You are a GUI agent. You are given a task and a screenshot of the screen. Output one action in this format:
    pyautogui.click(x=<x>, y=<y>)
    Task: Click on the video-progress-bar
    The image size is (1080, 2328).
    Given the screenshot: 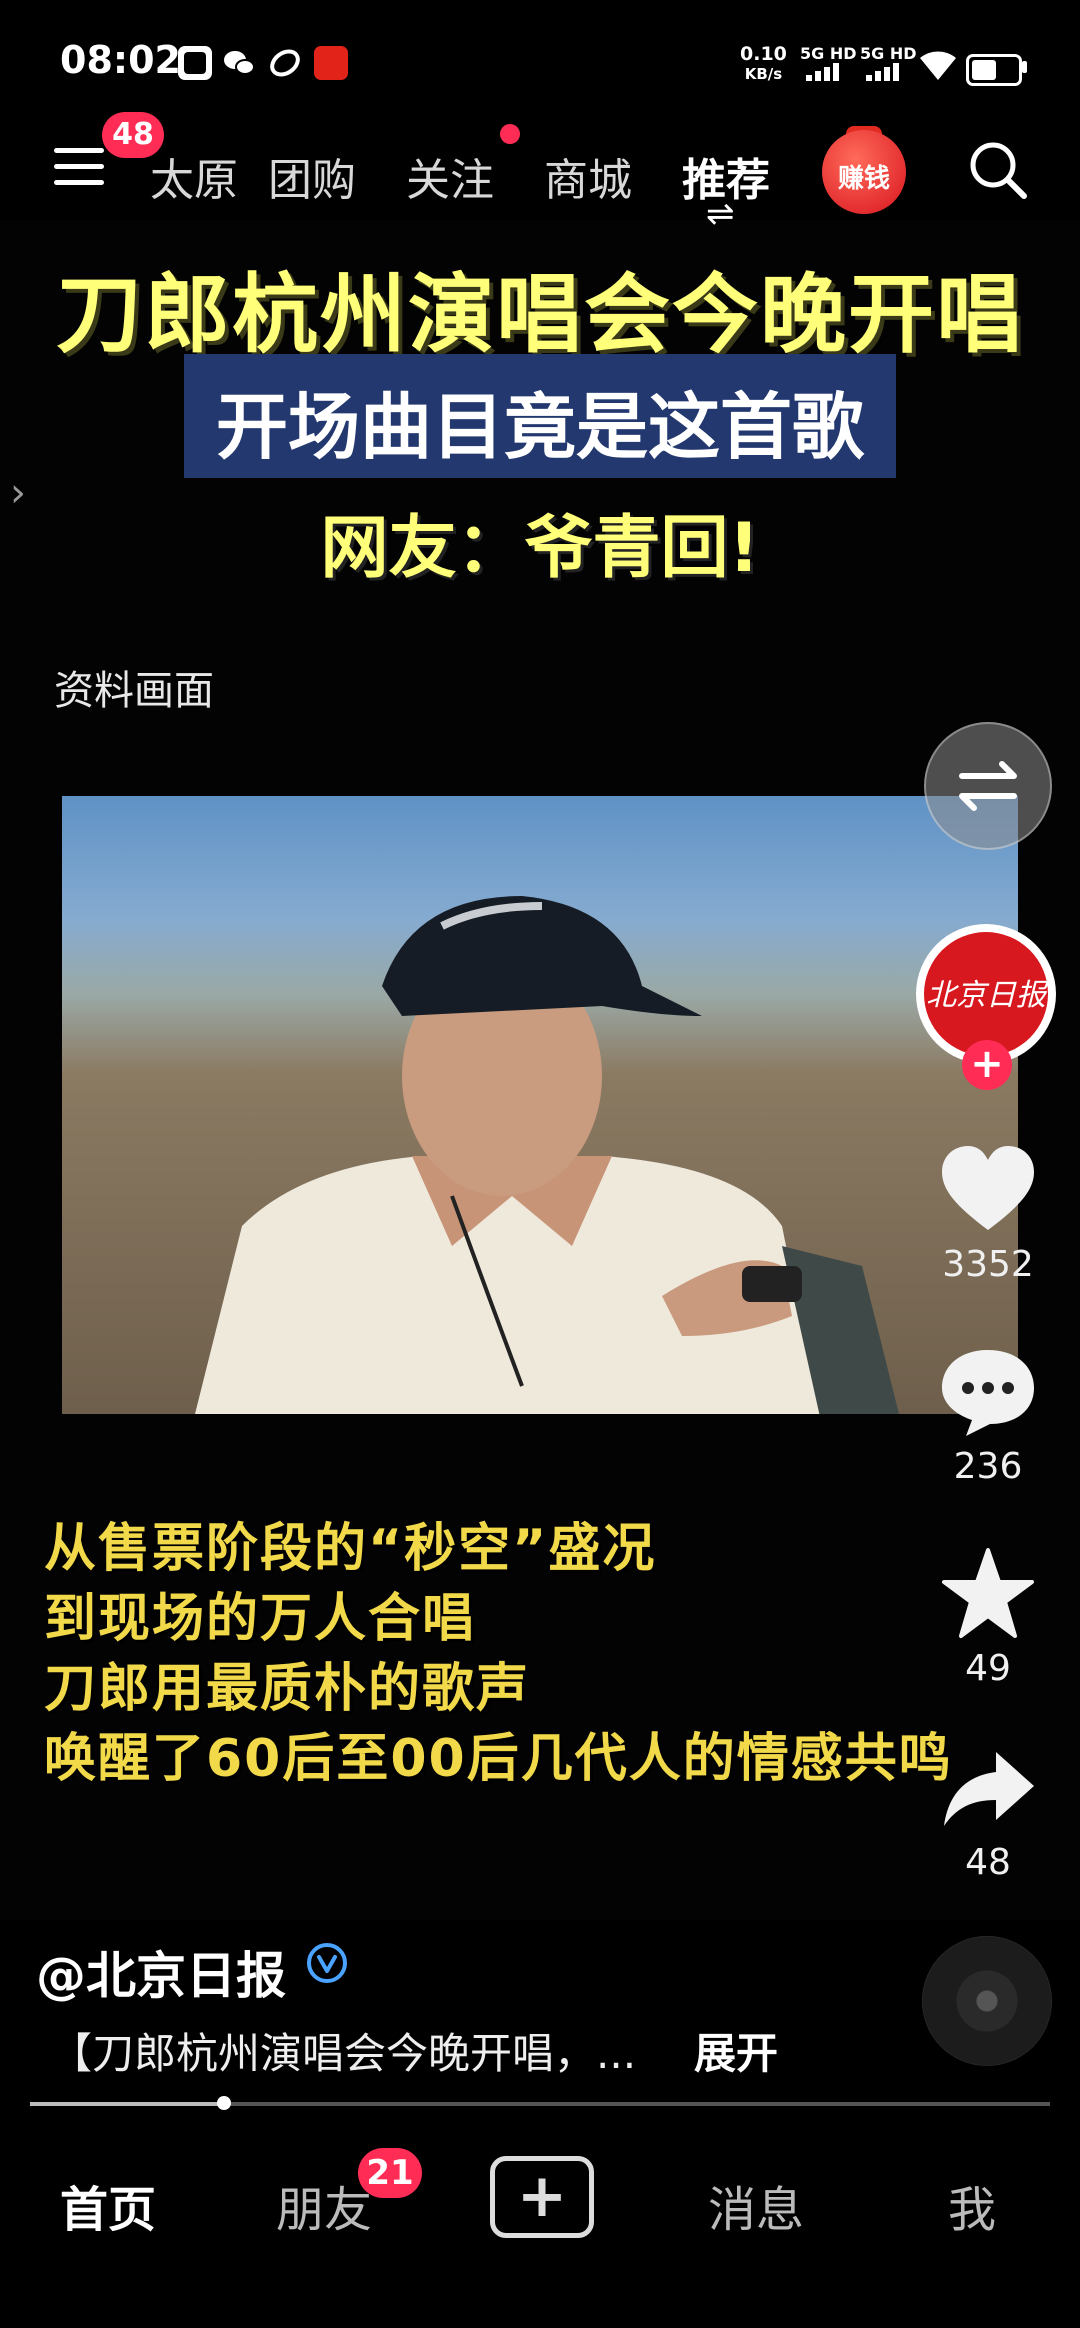 What is the action you would take?
    pyautogui.click(x=540, y=2104)
    